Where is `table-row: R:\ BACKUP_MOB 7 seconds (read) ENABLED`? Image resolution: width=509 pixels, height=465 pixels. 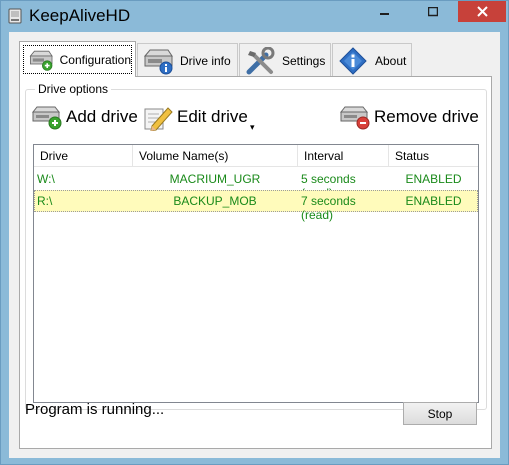
table-row: R:\ BACKUP_MOB 7 seconds (read) ENABLED is located at coordinates (256, 206).